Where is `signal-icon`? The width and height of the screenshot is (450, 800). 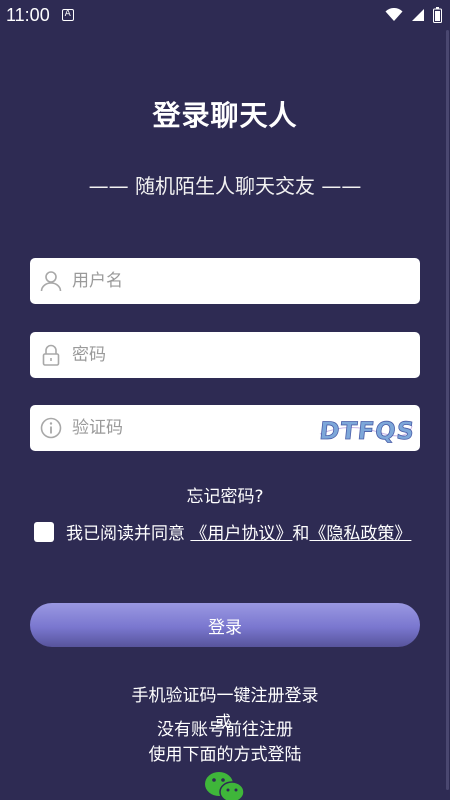
signal-icon is located at coordinates (418, 15).